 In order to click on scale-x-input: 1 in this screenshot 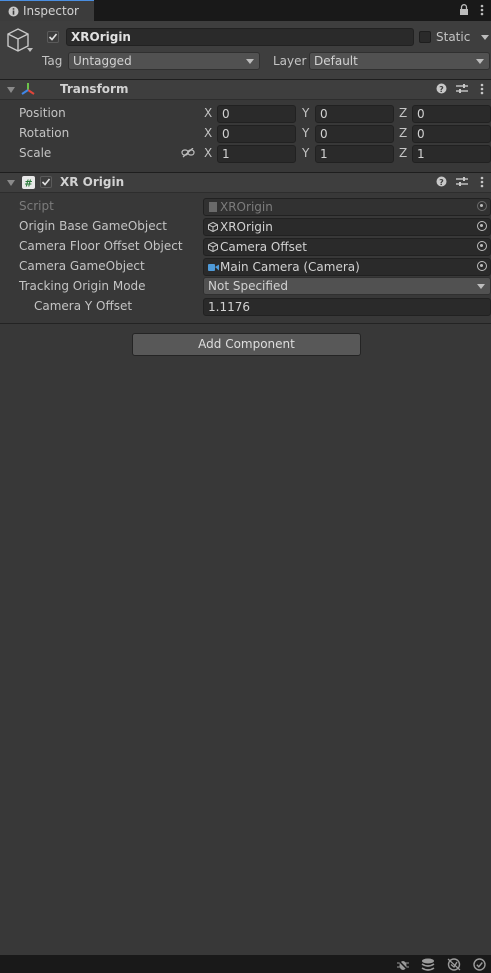, I will do `click(256, 154)`.